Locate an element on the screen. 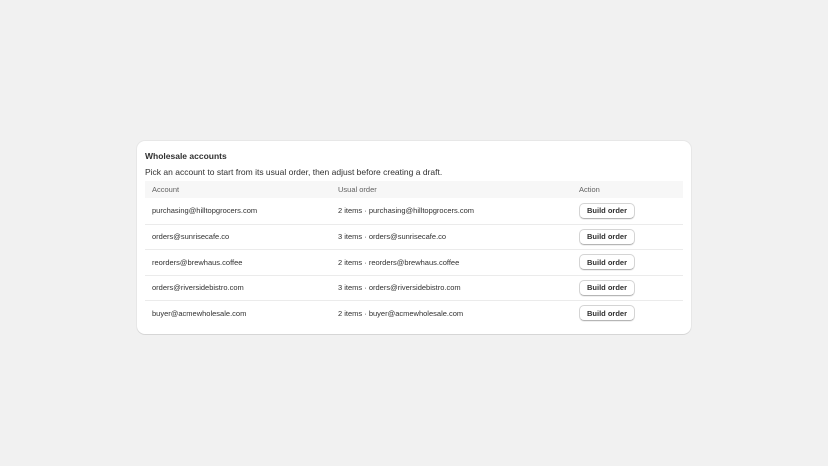 This screenshot has height=466, width=828. usual-order-summary: 2 items · purchasing@hilltopgrocers.com is located at coordinates (406, 211).